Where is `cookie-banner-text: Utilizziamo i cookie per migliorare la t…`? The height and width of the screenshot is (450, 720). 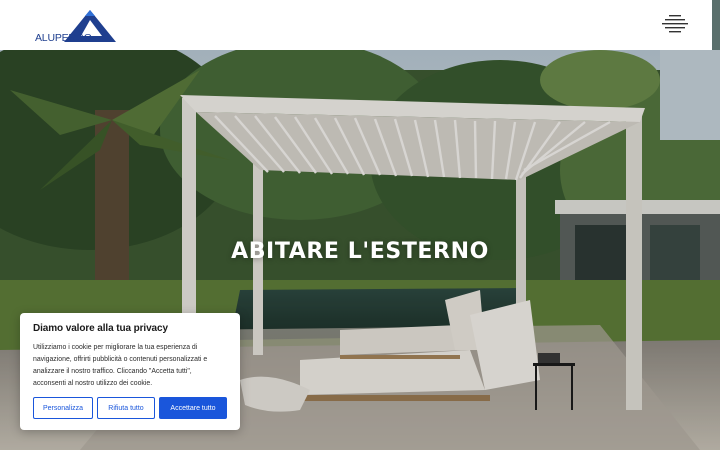
cookie-banner-text: Utilizziamo i cookie per migliorare la t… is located at coordinates (130, 366).